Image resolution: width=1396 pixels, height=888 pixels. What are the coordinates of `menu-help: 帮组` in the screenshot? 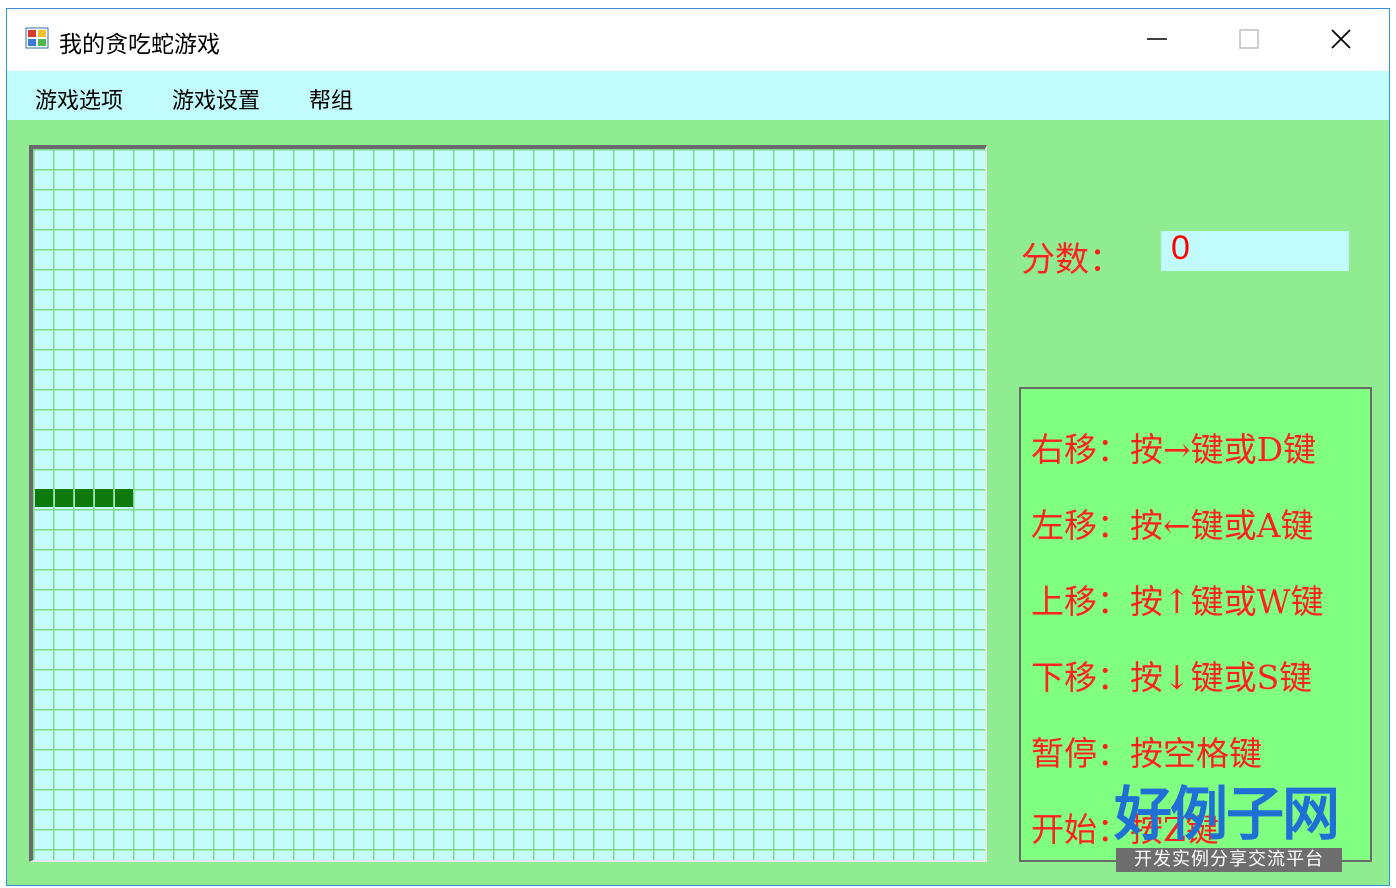 It's located at (331, 99).